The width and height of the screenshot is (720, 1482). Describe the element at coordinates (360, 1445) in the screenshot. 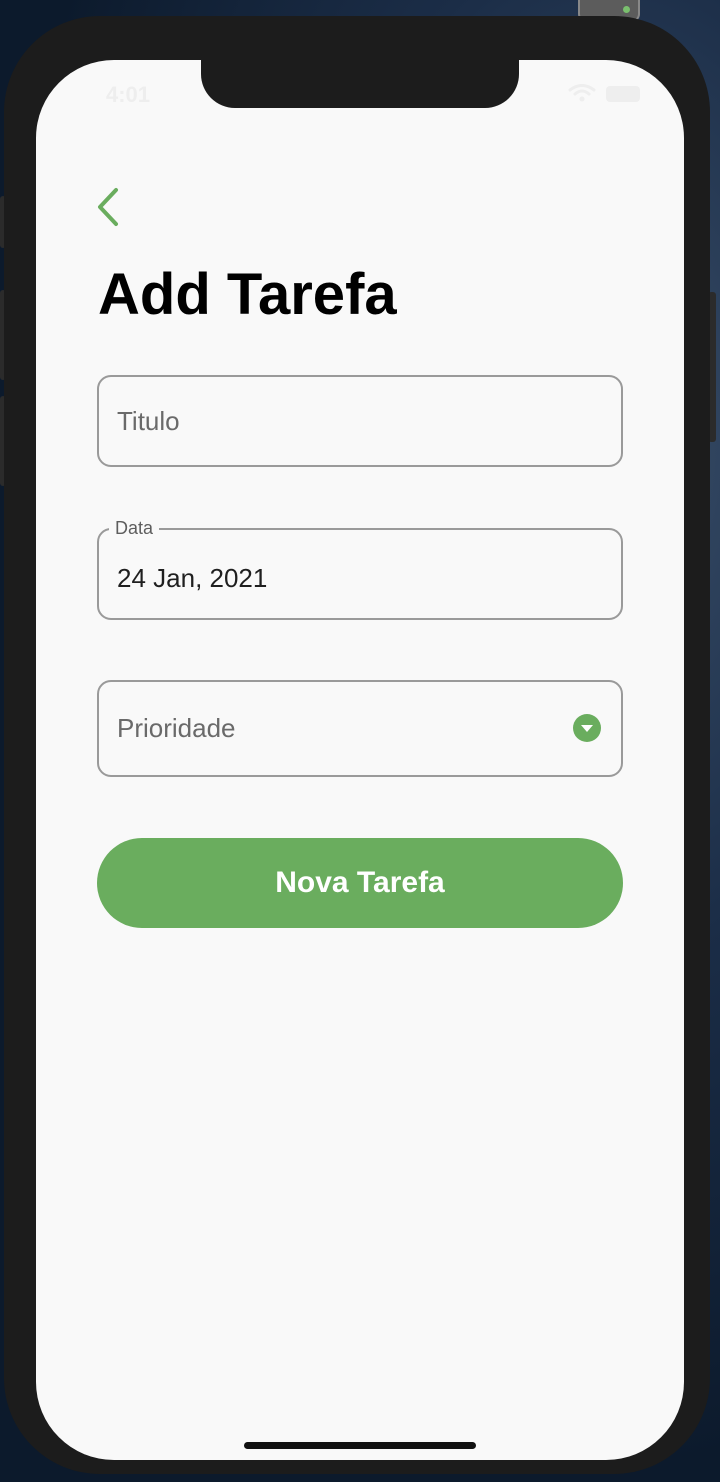

I see `home-indicator` at that location.